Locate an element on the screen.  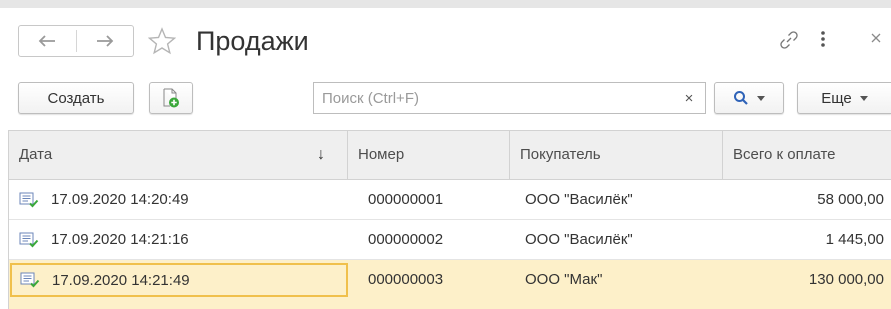
date-value: 17.09.2020 14:20:49 is located at coordinates (120, 199).